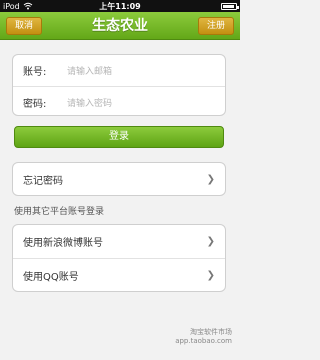  I want to click on status-time: 上午11:09, so click(120, 6).